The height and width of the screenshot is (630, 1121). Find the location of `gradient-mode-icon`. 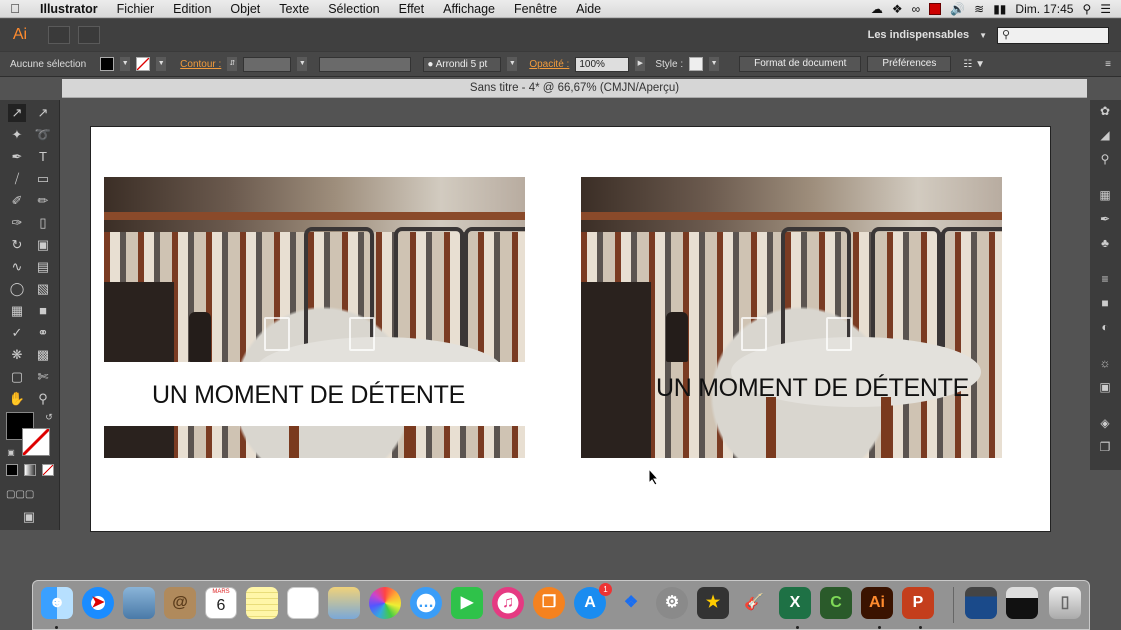

gradient-mode-icon is located at coordinates (30, 470).